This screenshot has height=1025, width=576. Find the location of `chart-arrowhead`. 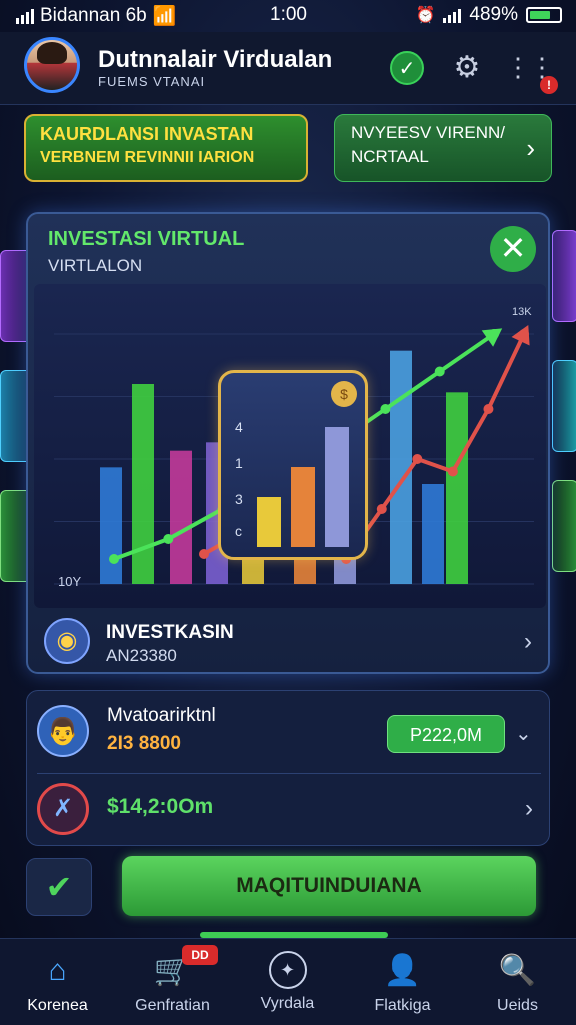

chart-arrowhead is located at coordinates (492, 337).